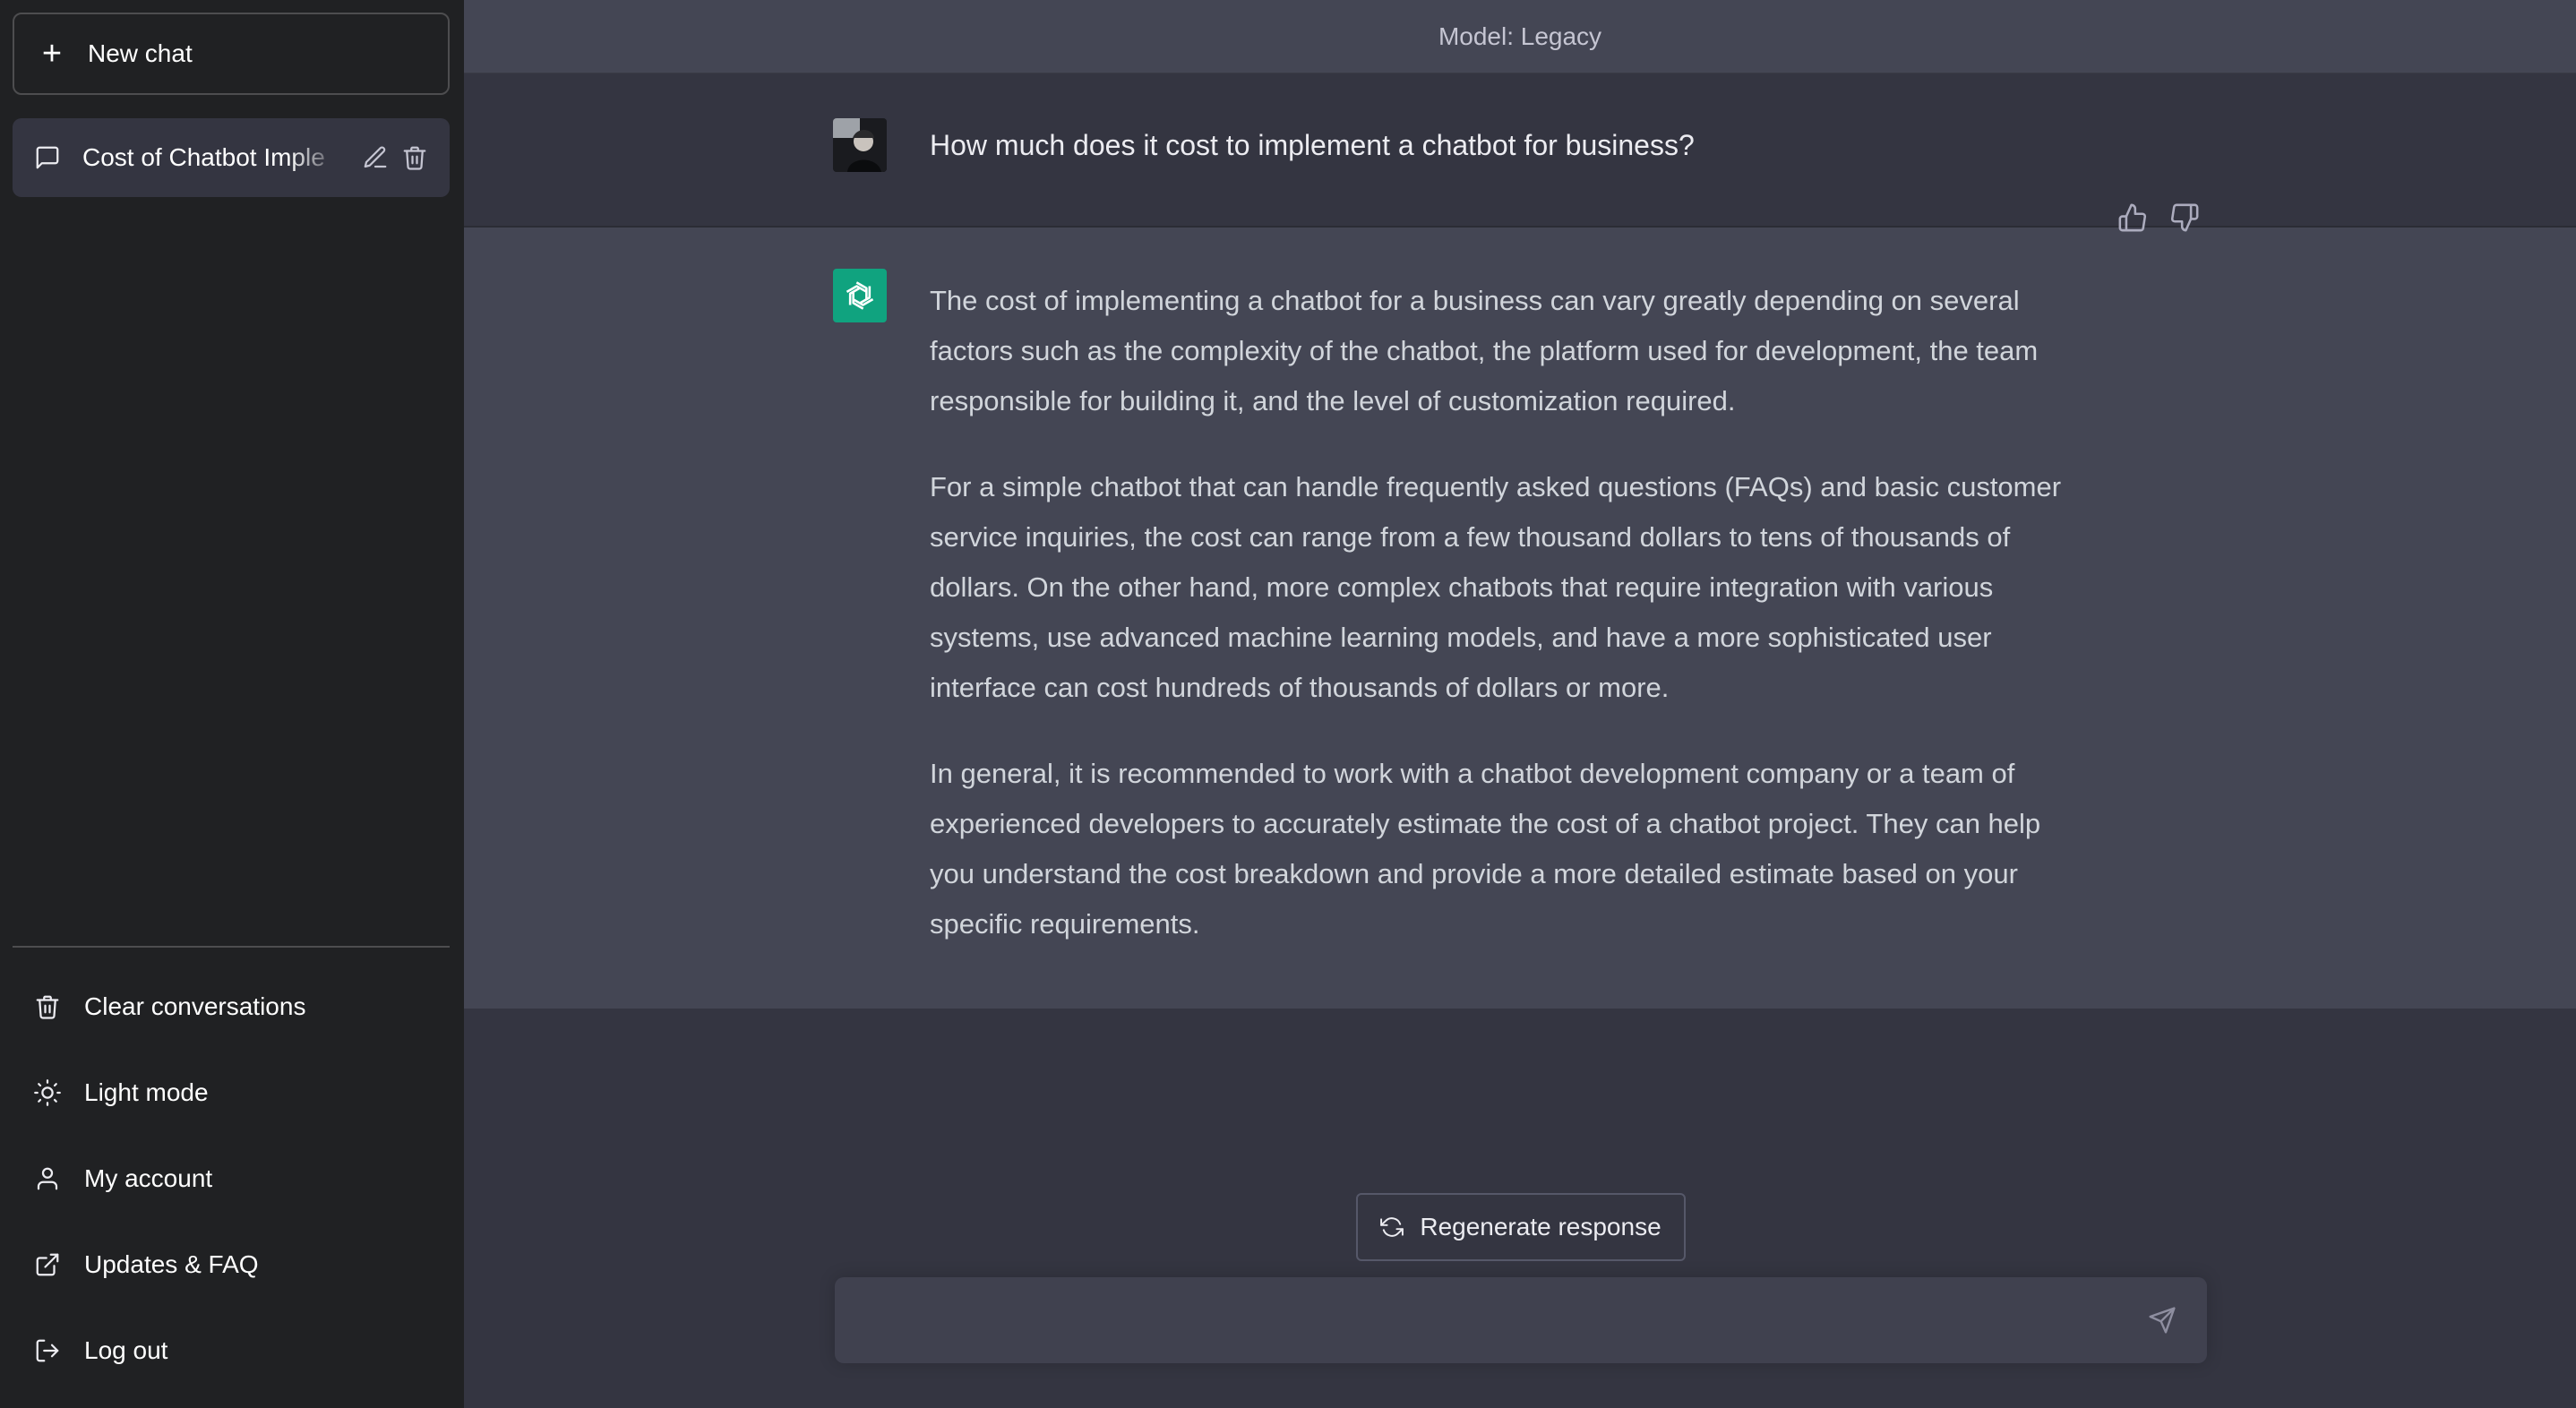  What do you see at coordinates (203, 157) in the screenshot?
I see `conversation-title: Cost of Chatbot Imple` at bounding box center [203, 157].